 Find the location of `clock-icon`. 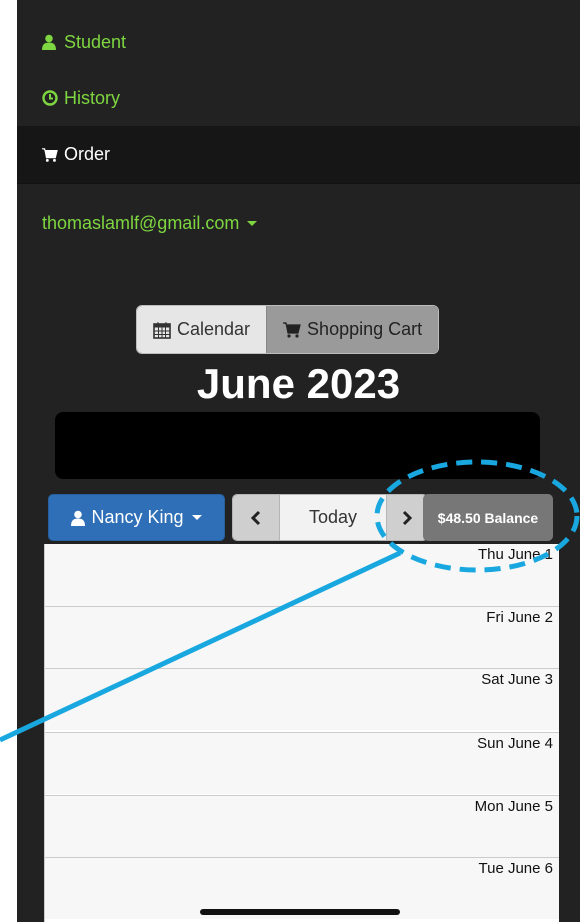

clock-icon is located at coordinates (50, 98).